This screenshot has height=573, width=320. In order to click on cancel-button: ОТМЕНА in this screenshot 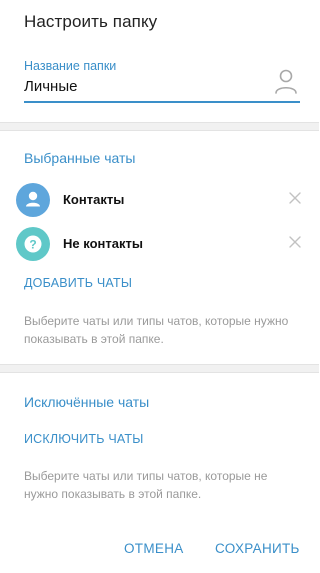, I will do `click(154, 548)`.